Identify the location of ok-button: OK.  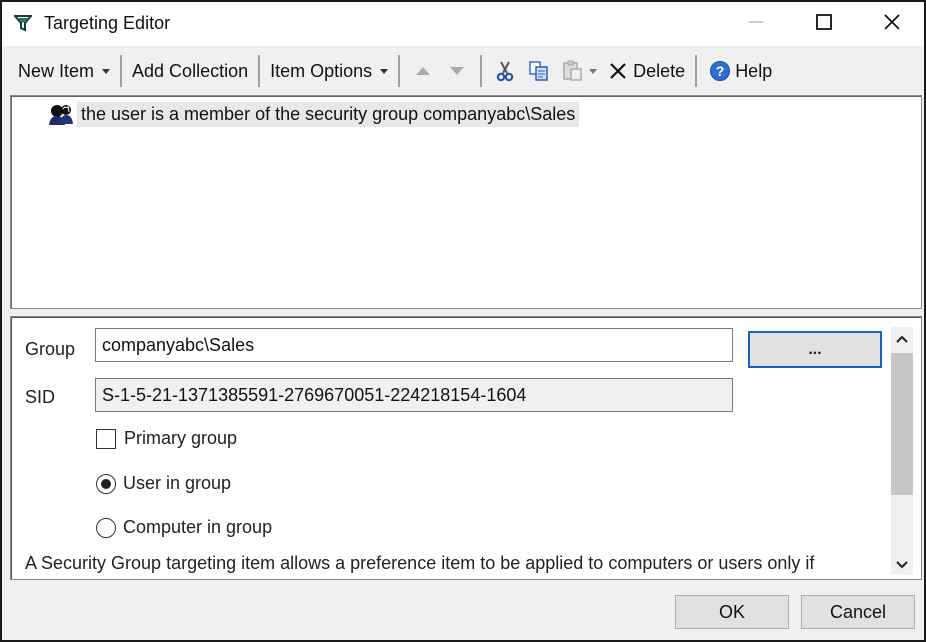
(732, 612).